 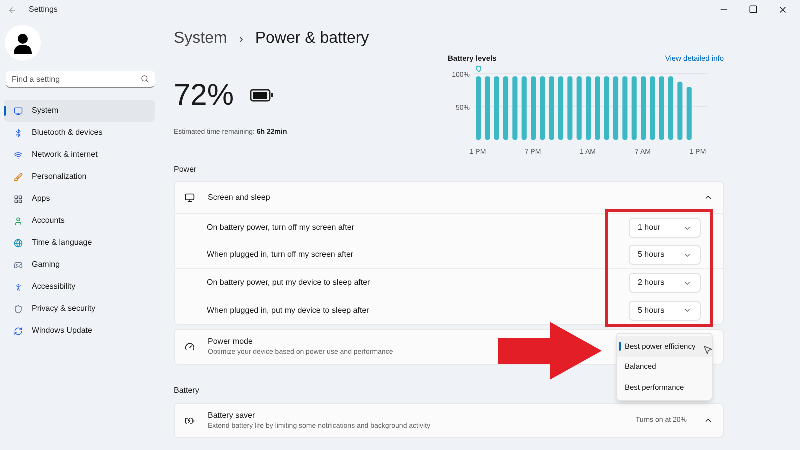 I want to click on setting-label: When plugged in, turn off my screen after, so click(x=280, y=255).